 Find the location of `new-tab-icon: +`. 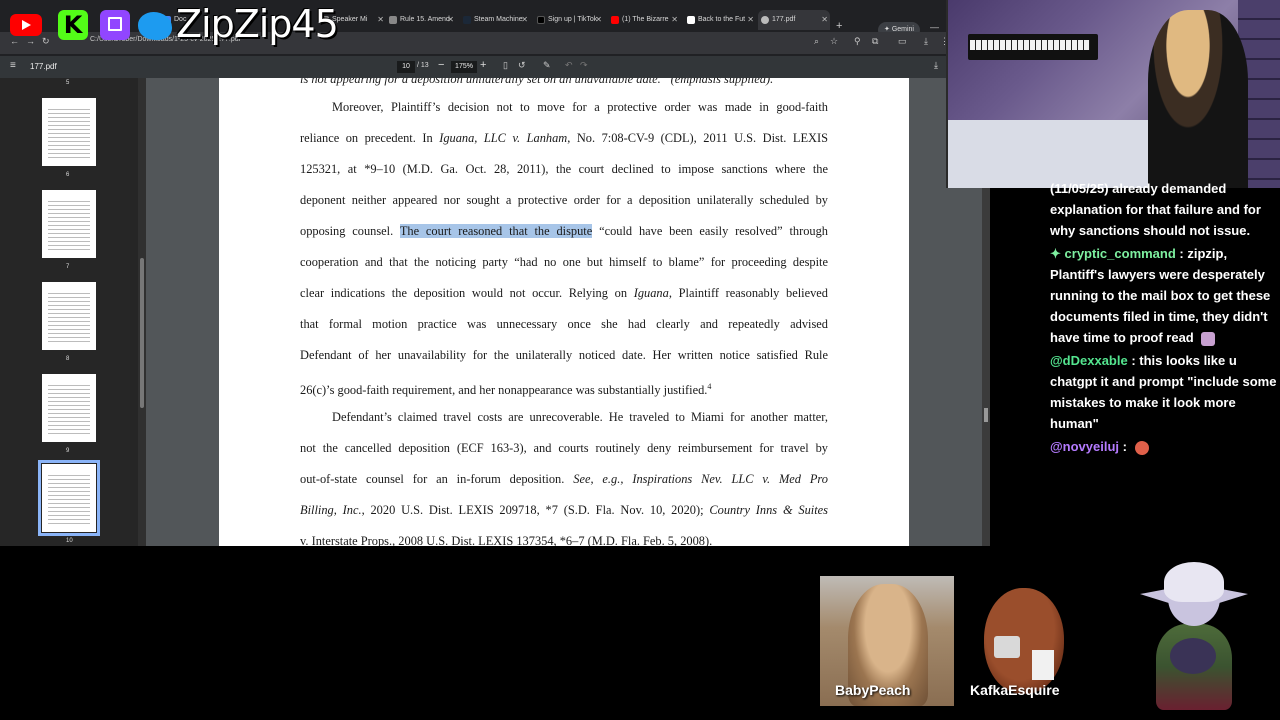

new-tab-icon: + is located at coordinates (839, 26).